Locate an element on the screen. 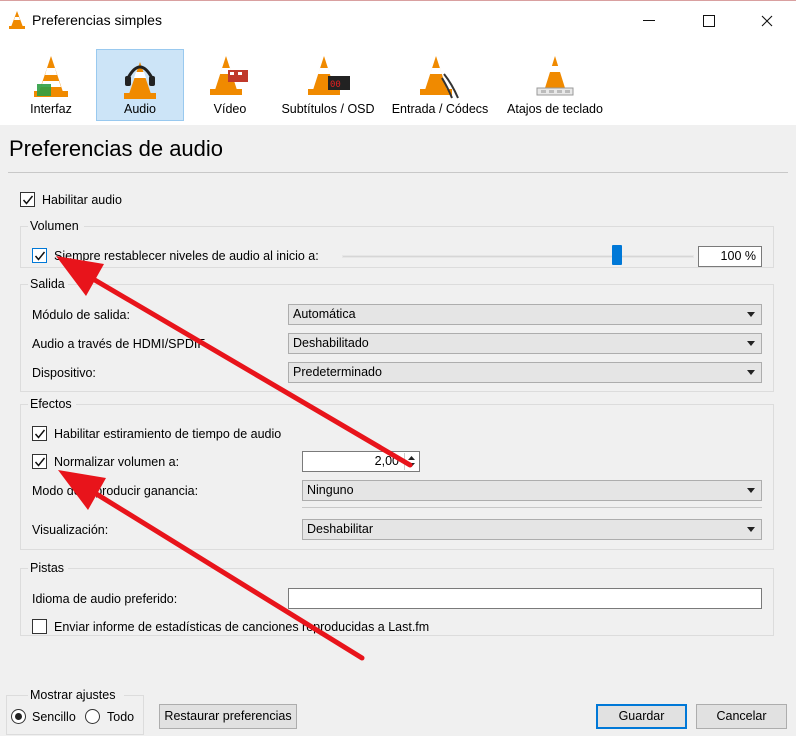  tab-video: Vídeo is located at coordinates (230, 84).